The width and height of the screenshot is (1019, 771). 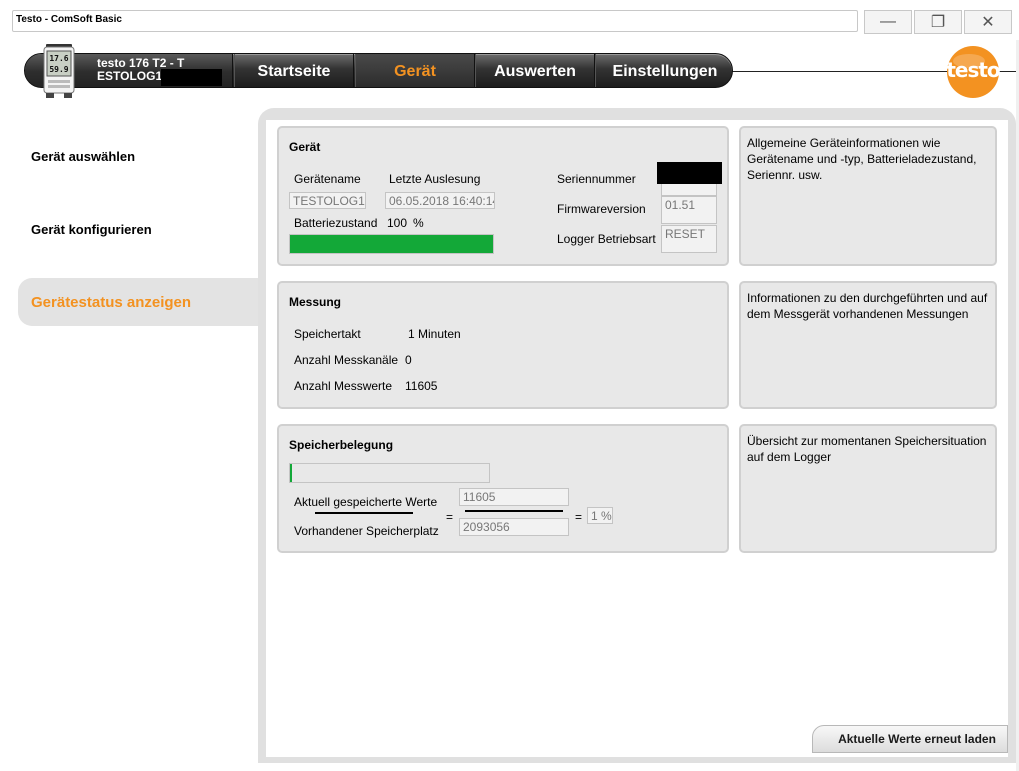 What do you see at coordinates (435, 21) in the screenshot?
I see `title-frame` at bounding box center [435, 21].